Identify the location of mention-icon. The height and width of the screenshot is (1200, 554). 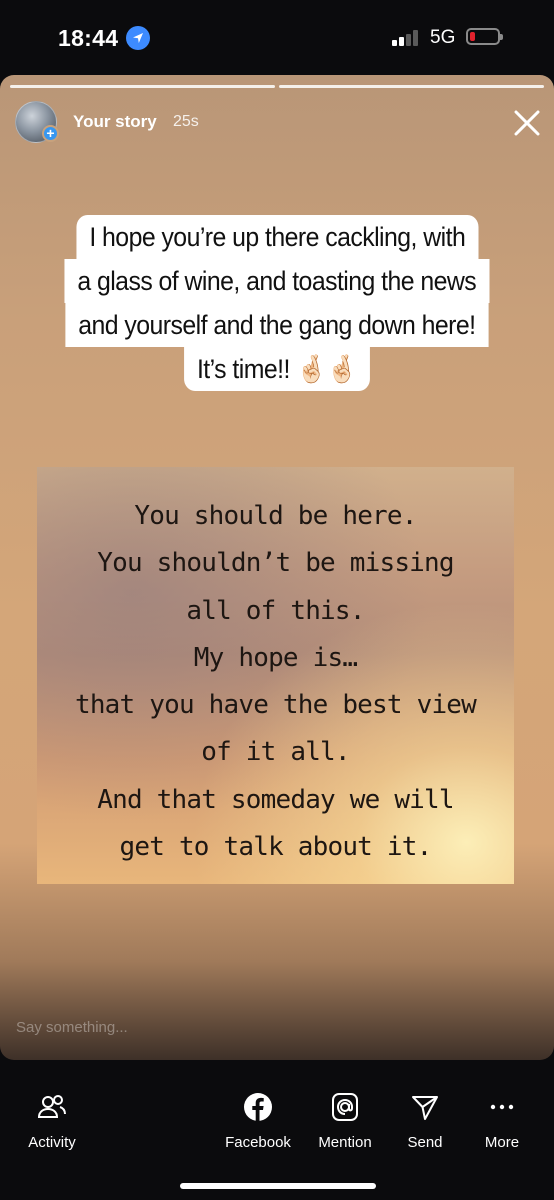
(345, 1107).